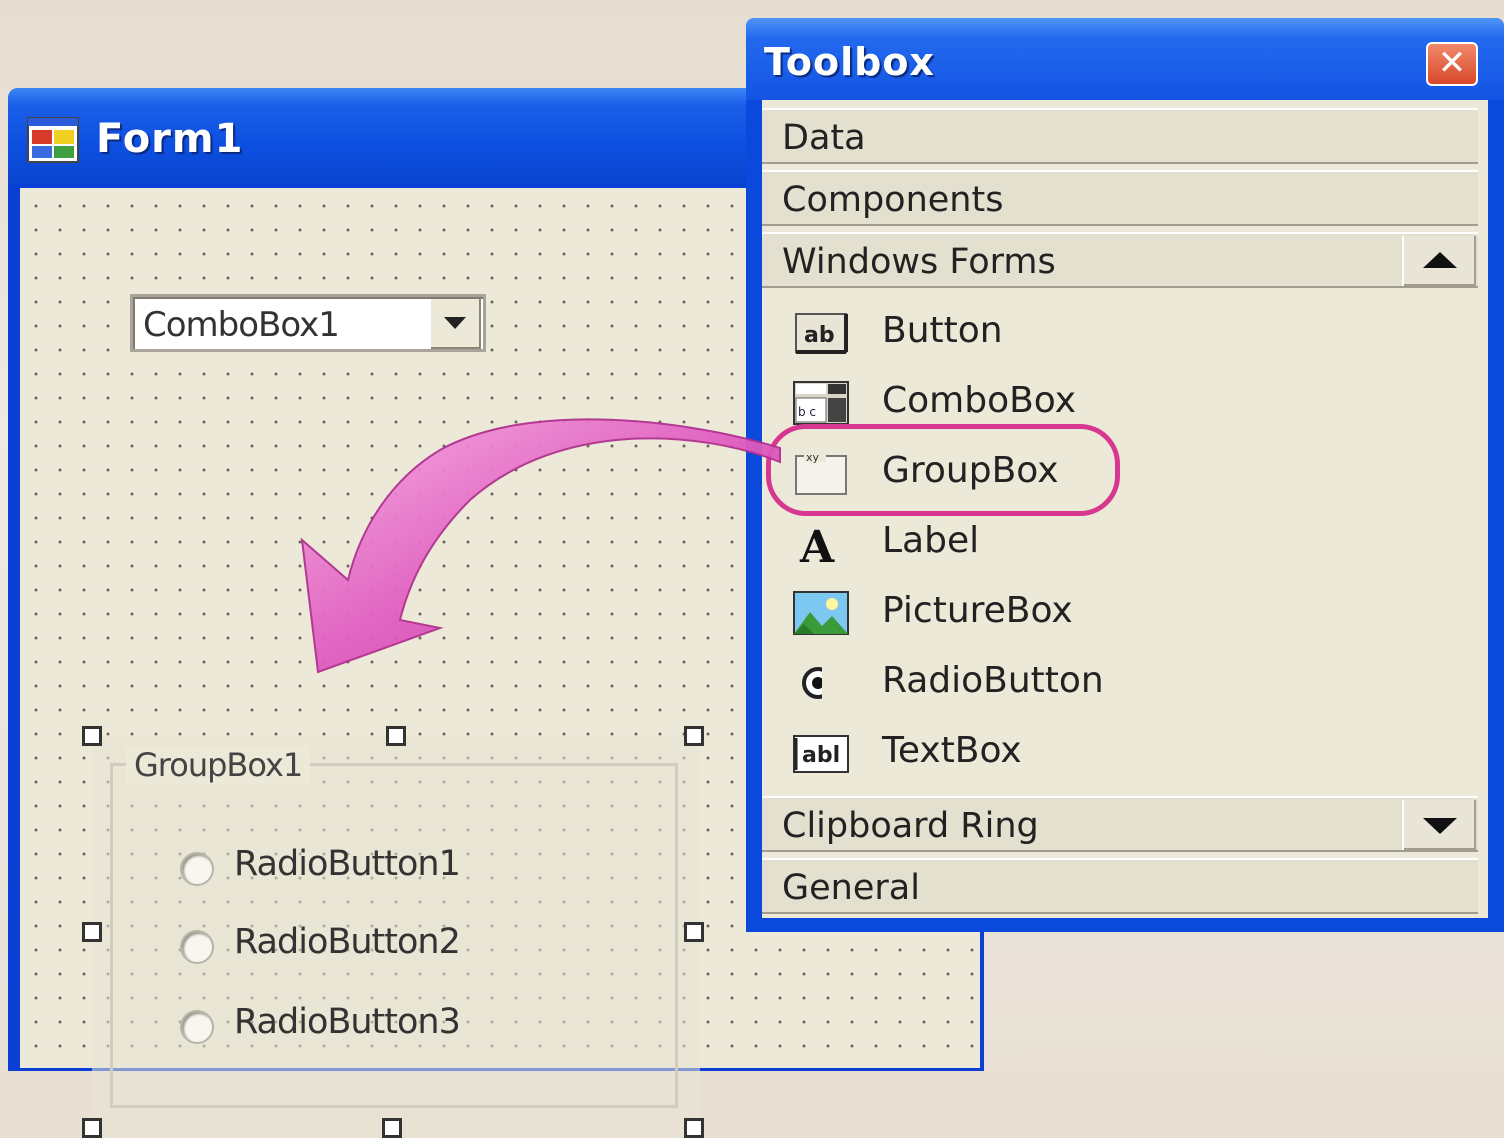  Describe the element at coordinates (92, 1128) in the screenshot. I see `resize-handle-bottom-left` at that location.